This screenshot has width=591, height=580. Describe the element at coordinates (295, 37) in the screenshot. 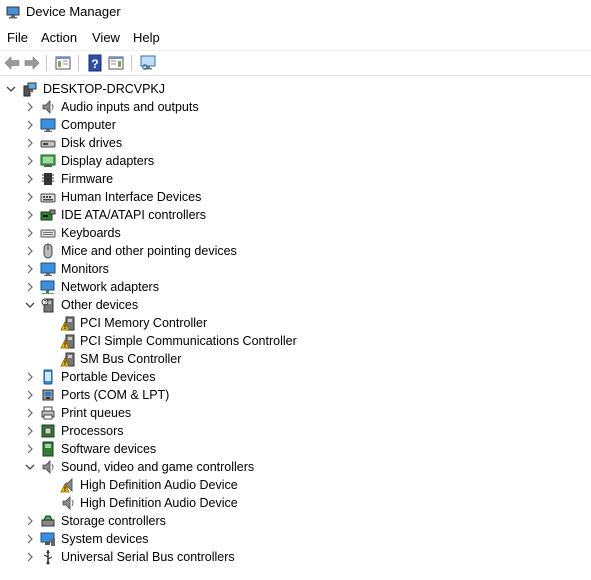

I see `menu-bar: File Action View Help` at that location.